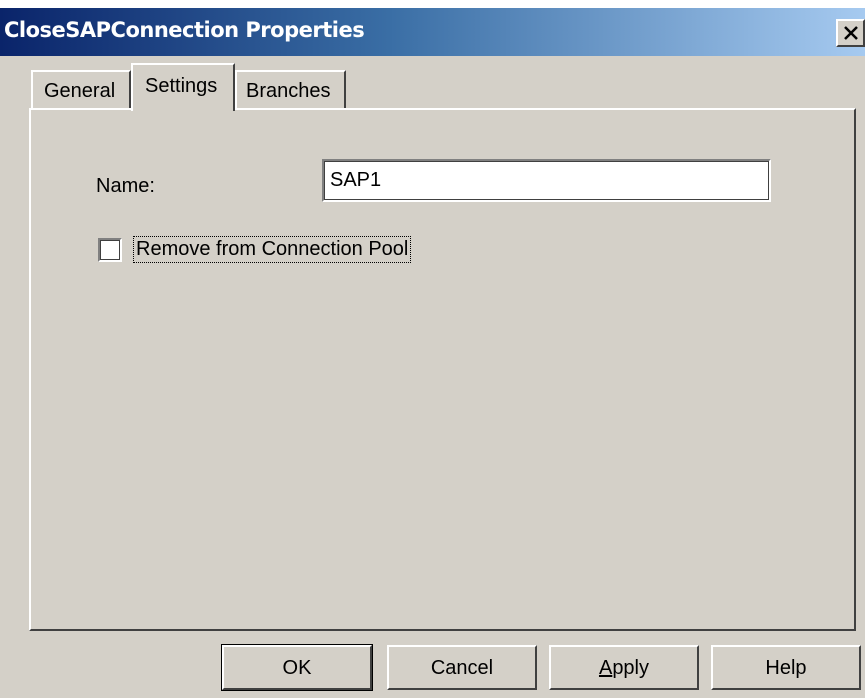 The image size is (865, 698). I want to click on tab-general: General, so click(81, 90).